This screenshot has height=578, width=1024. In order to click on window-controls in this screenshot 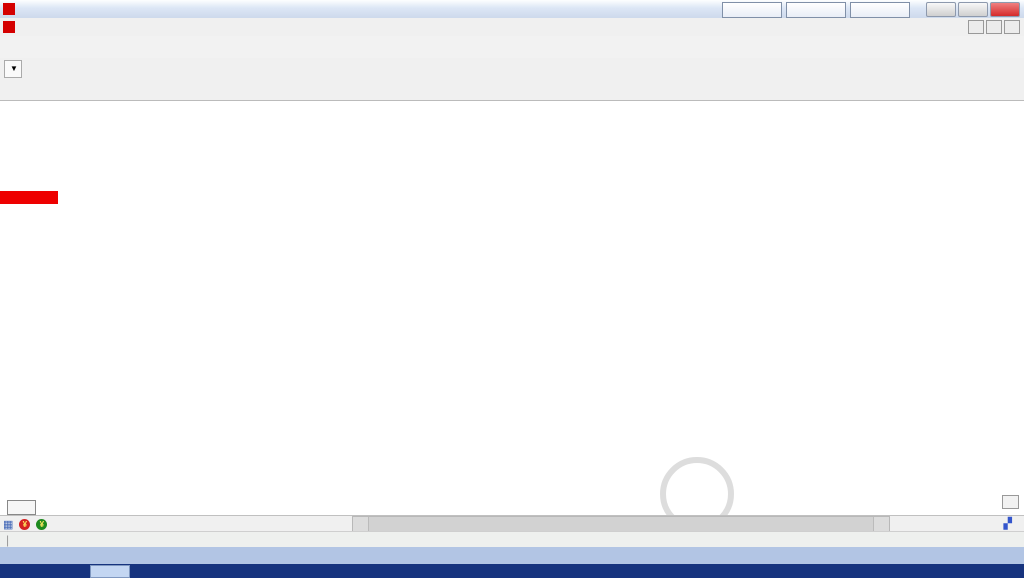, I will do `click(973, 9)`.